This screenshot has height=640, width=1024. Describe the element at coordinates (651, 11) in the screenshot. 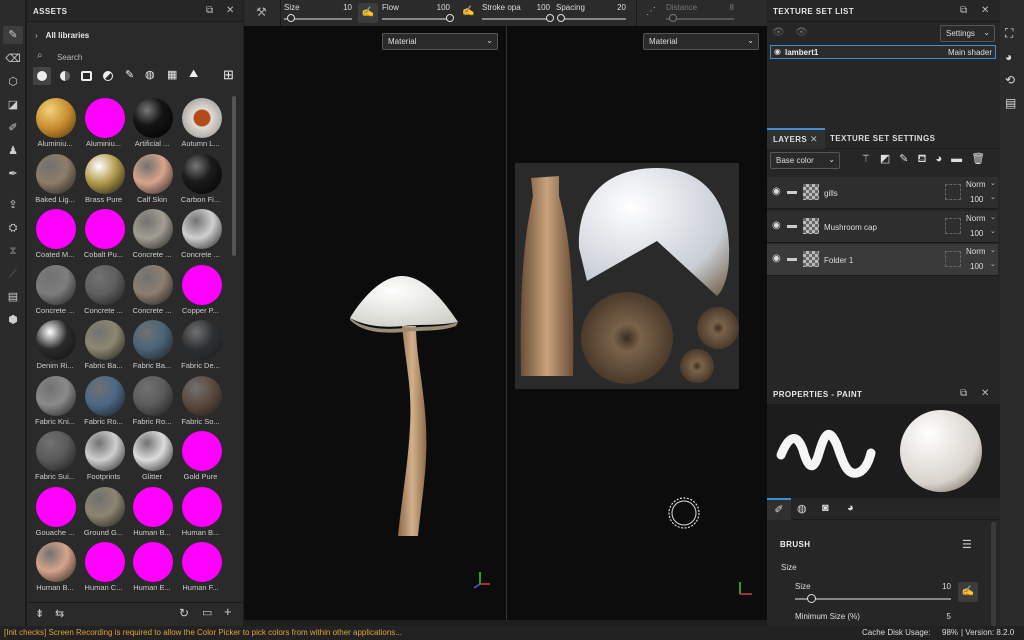

I see `lazy-mouse-icon: ⋰` at that location.